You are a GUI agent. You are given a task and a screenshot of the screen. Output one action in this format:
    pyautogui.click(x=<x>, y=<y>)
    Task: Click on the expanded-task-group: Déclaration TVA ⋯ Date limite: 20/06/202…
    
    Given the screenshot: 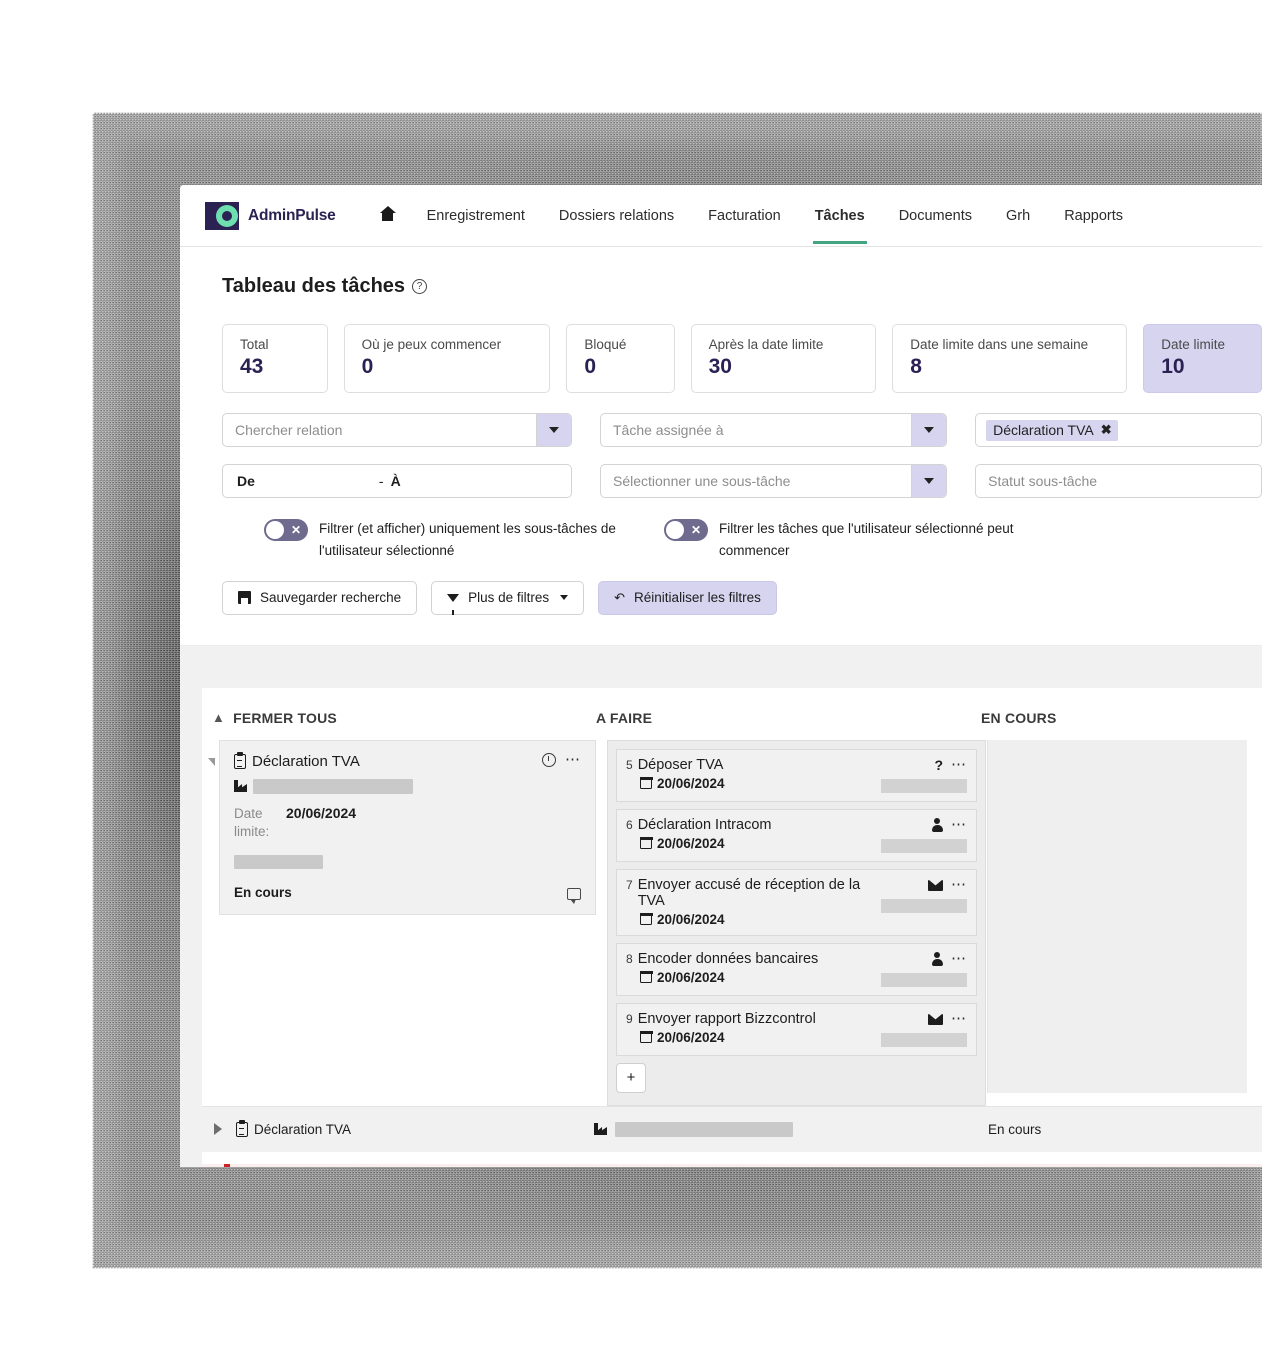 What is the action you would take?
    pyautogui.click(x=399, y=827)
    